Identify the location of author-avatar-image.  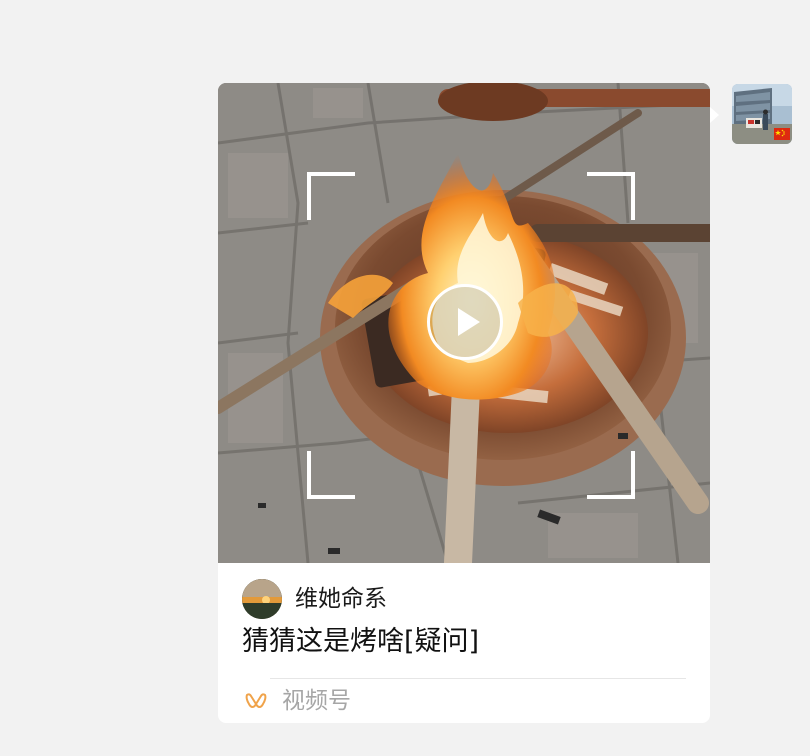
(262, 599).